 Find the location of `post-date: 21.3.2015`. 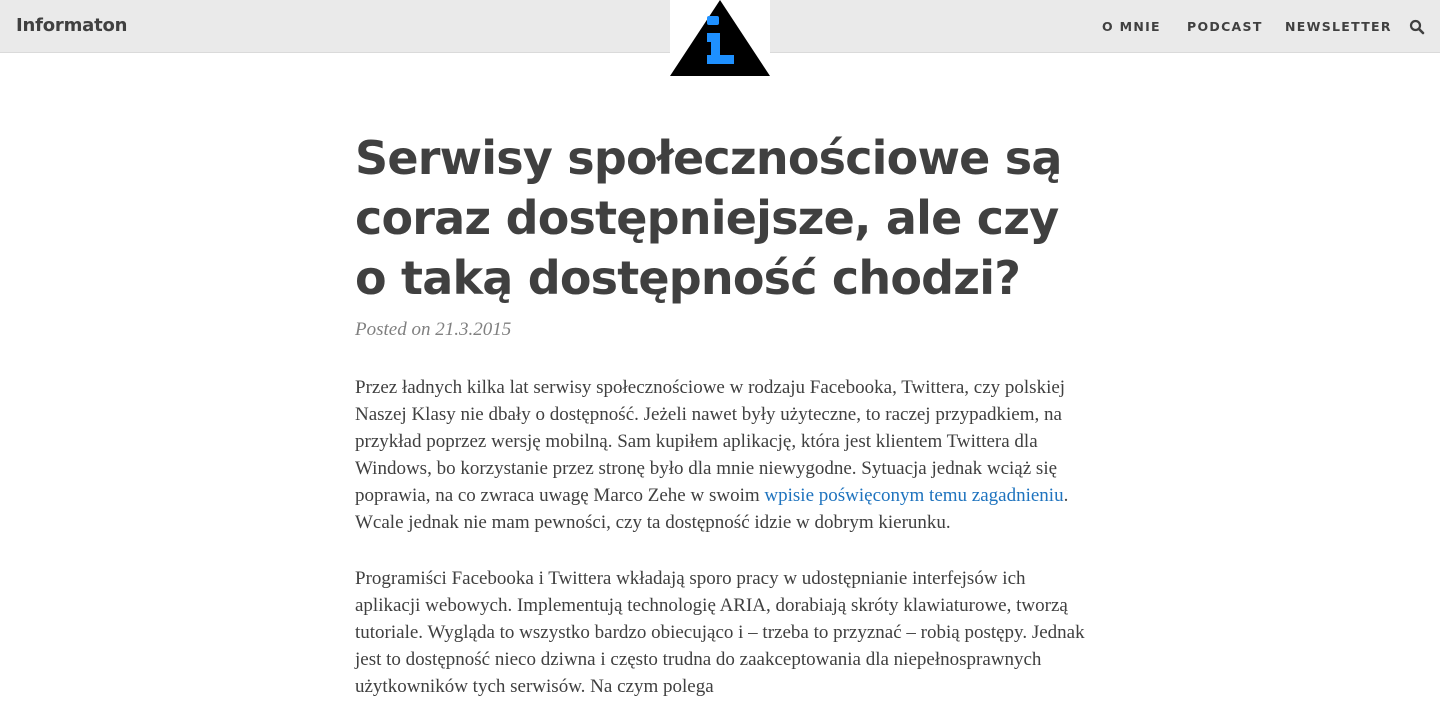

post-date: 21.3.2015 is located at coordinates (473, 329).